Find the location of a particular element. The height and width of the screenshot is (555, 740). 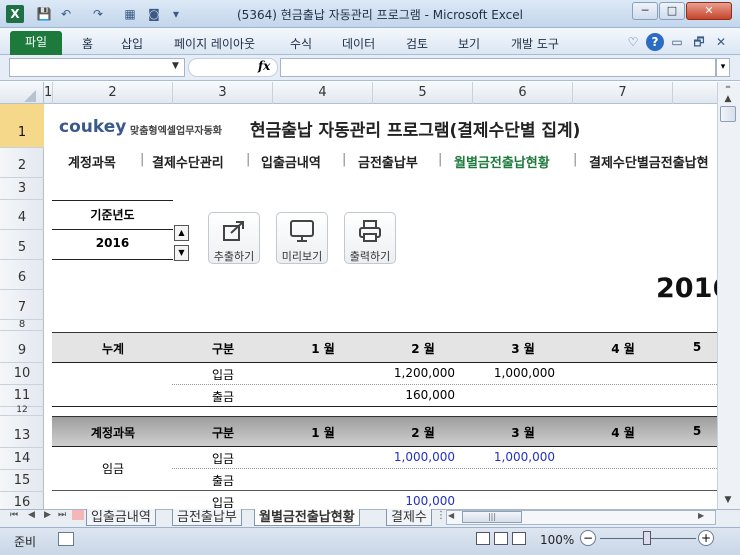

row-header-6: 6 is located at coordinates (22, 275).